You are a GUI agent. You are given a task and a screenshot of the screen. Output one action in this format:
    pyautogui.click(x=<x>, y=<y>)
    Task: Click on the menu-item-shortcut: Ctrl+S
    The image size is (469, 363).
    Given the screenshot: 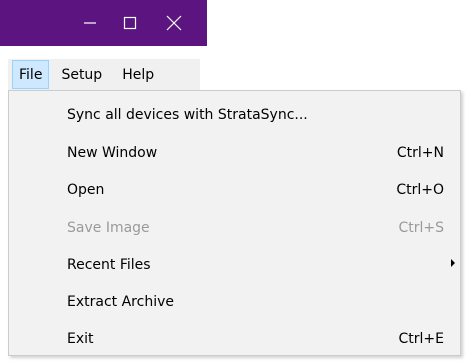 What is the action you would take?
    pyautogui.click(x=421, y=227)
    